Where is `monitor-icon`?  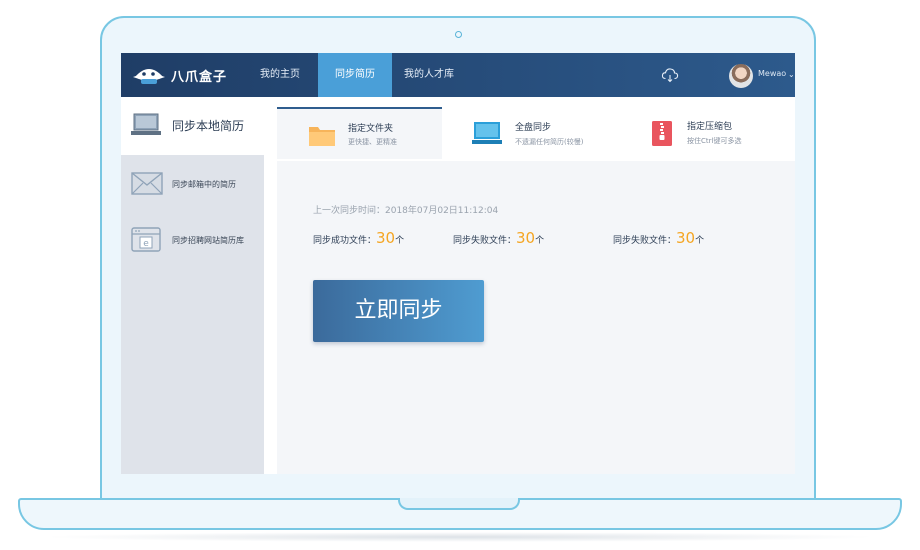 monitor-icon is located at coordinates (487, 133).